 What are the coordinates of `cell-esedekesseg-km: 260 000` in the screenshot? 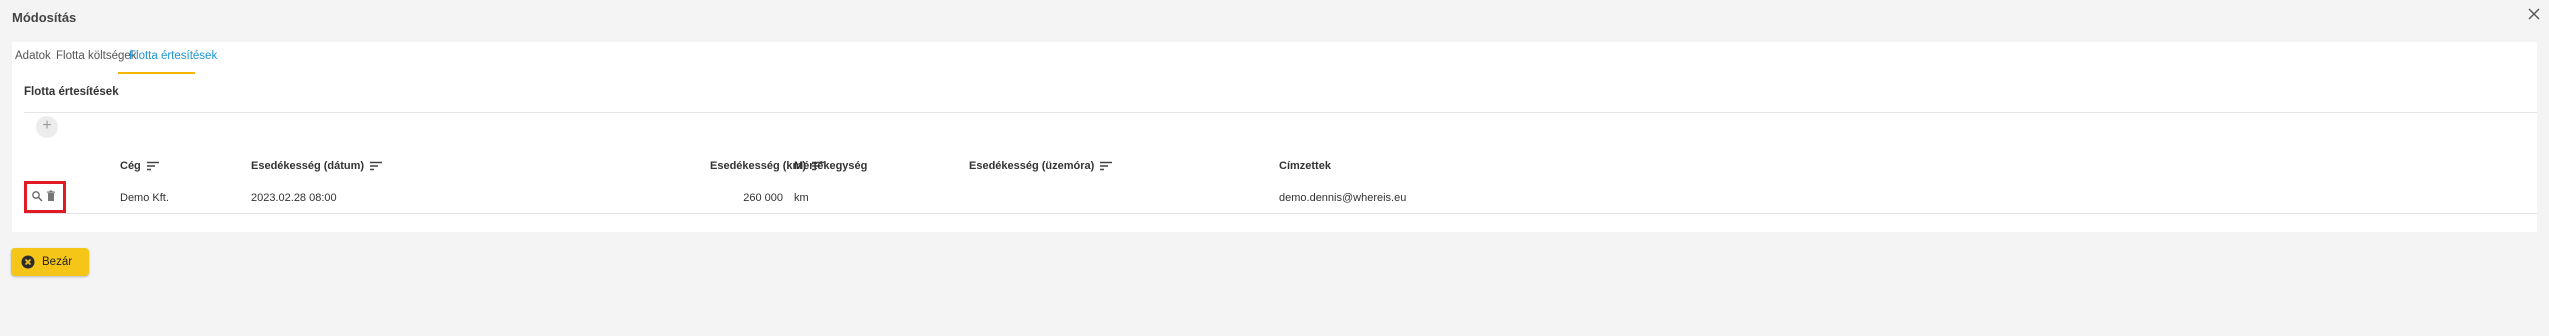 It's located at (763, 198).